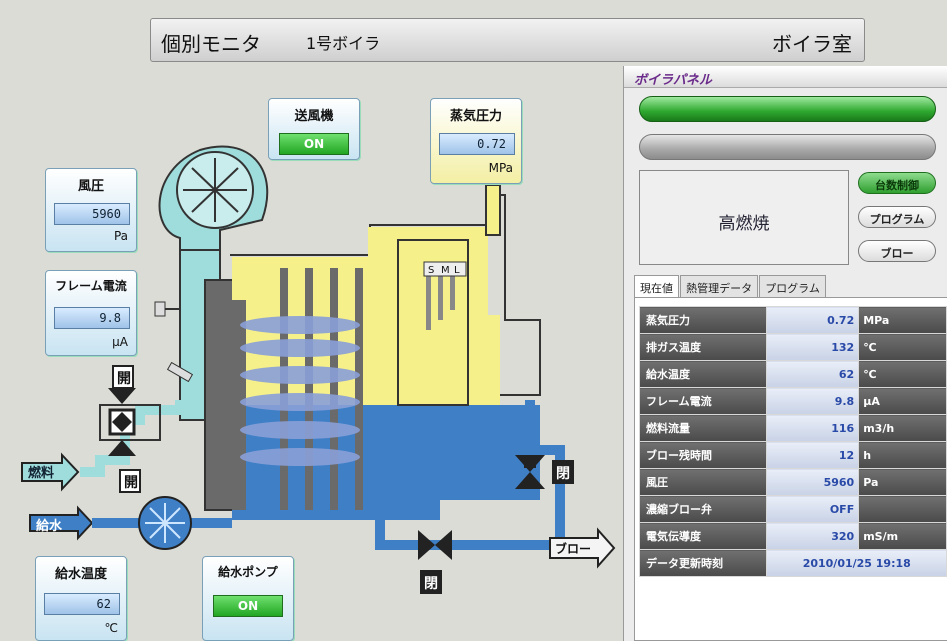 This screenshot has height=641, width=947. I want to click on steam-pressure-monitor: 蒸気圧力 0.72 MPa, so click(476, 141).